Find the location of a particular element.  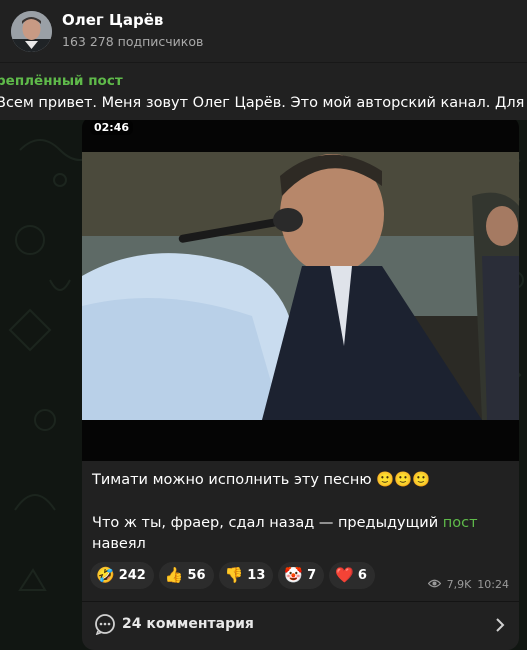

reaction-count: 242 is located at coordinates (132, 575).